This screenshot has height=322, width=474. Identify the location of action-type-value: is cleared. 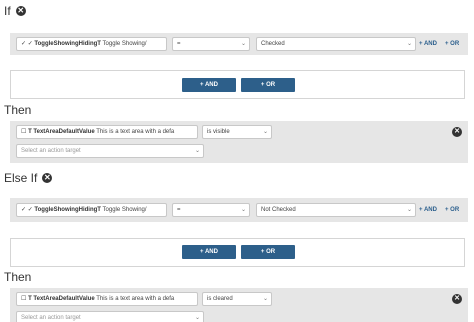
(220, 299).